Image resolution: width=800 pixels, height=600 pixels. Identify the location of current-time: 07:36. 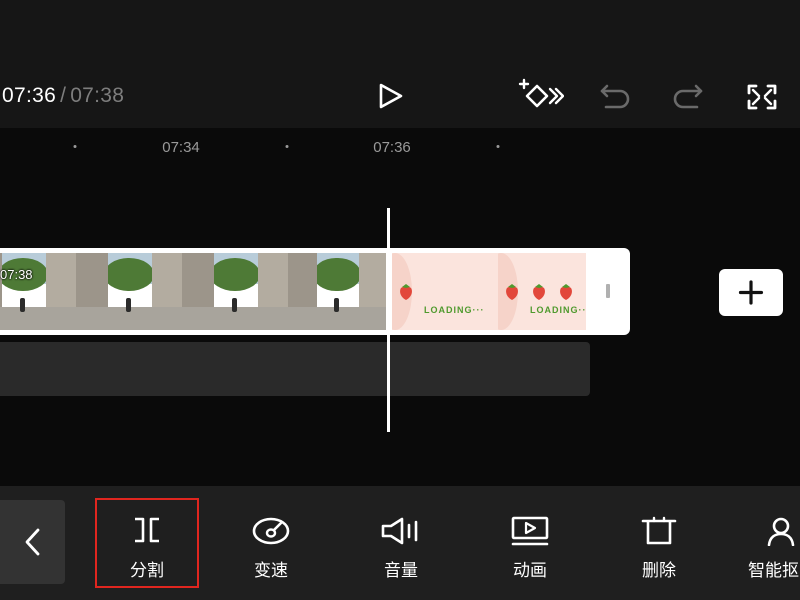
(29, 95).